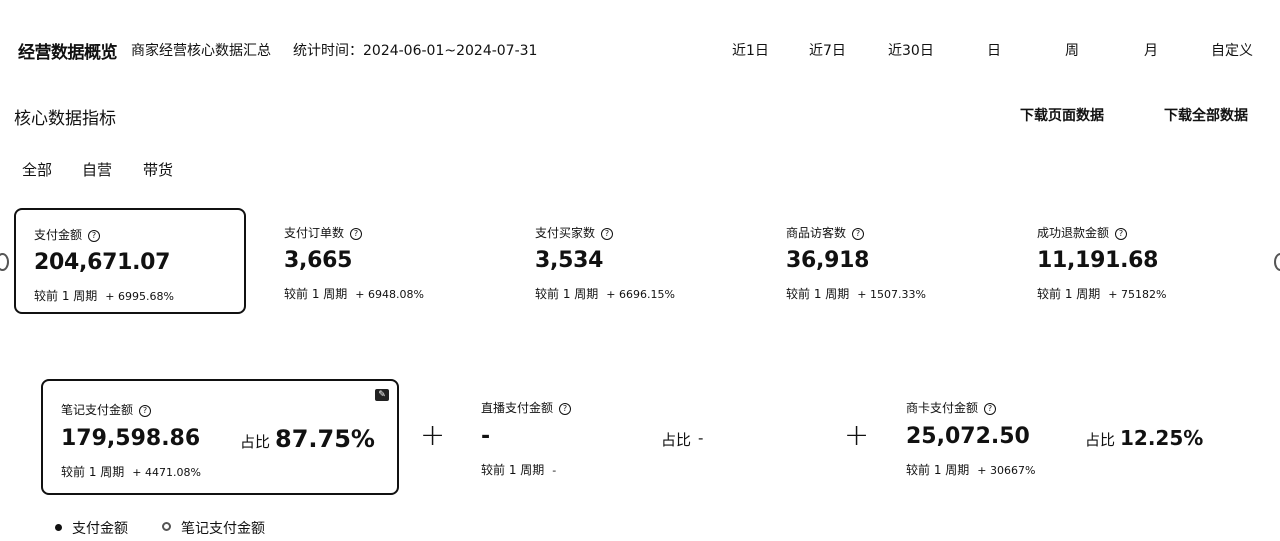 The height and width of the screenshot is (541, 1280). I want to click on metric-label: 支付金额, so click(58, 235).